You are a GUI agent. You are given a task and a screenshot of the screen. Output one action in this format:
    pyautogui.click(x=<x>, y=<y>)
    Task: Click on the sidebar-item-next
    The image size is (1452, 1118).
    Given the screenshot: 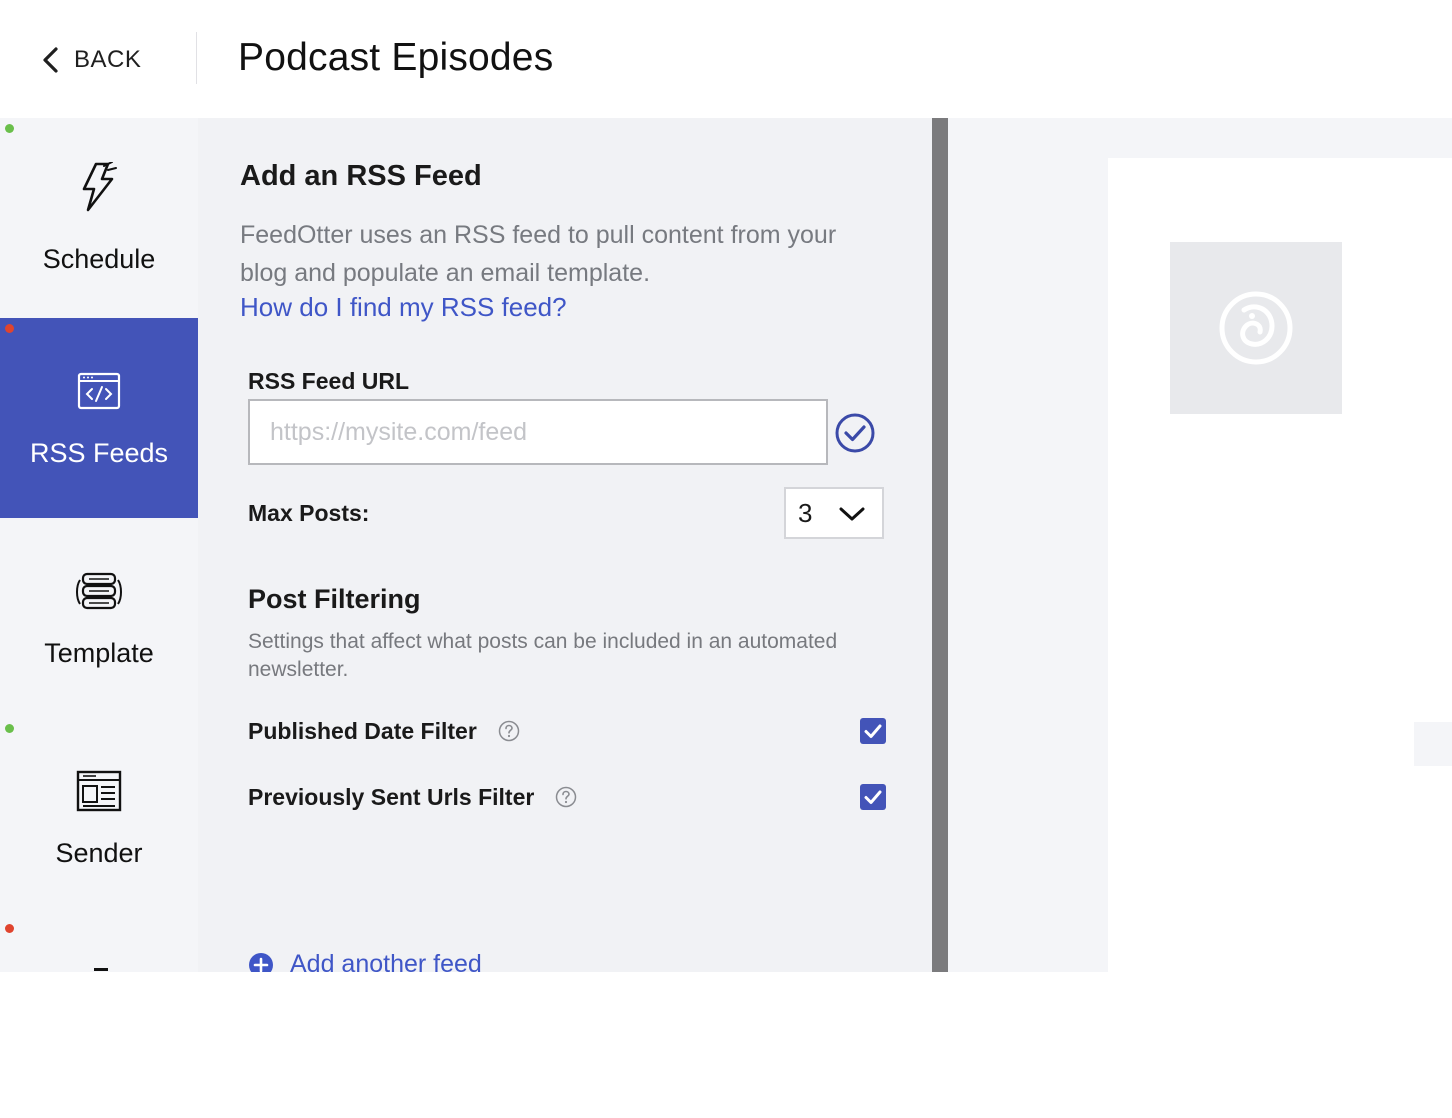 What is the action you would take?
    pyautogui.click(x=99, y=1018)
    